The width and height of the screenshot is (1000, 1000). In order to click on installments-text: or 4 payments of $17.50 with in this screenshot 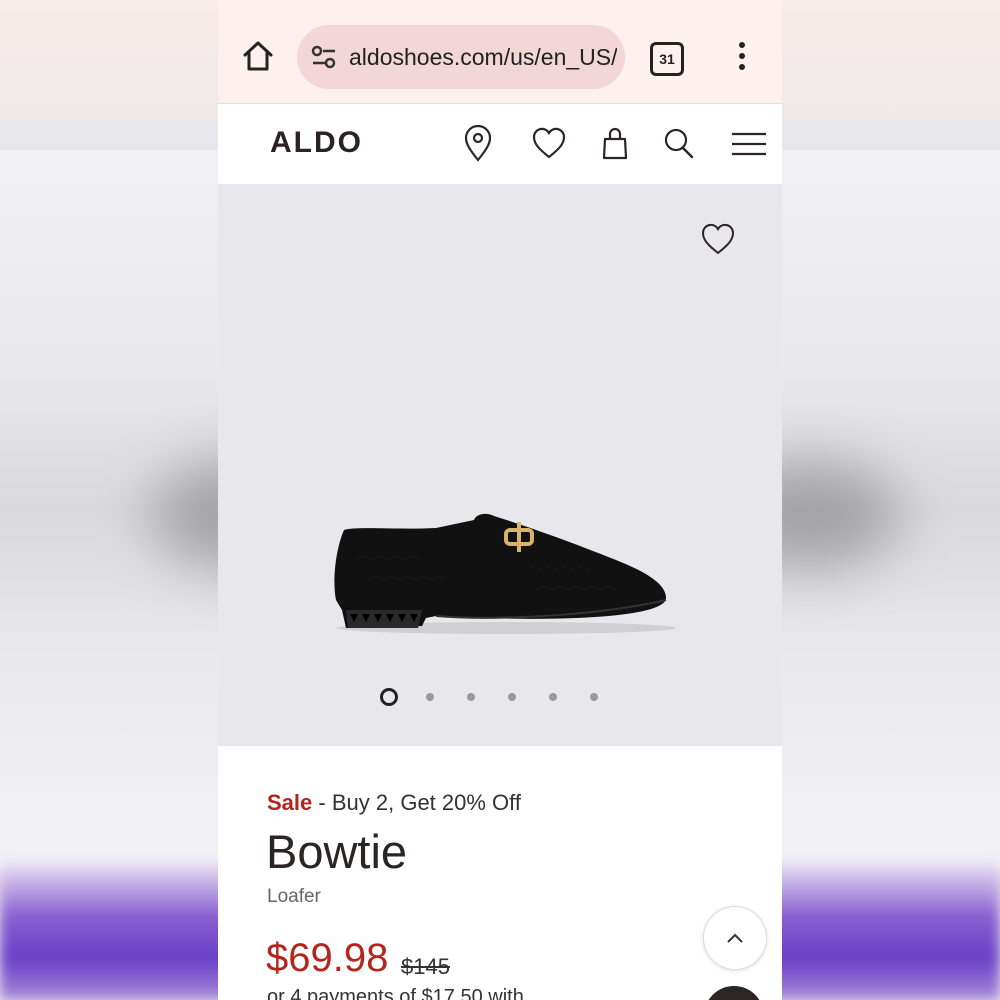, I will do `click(395, 993)`.